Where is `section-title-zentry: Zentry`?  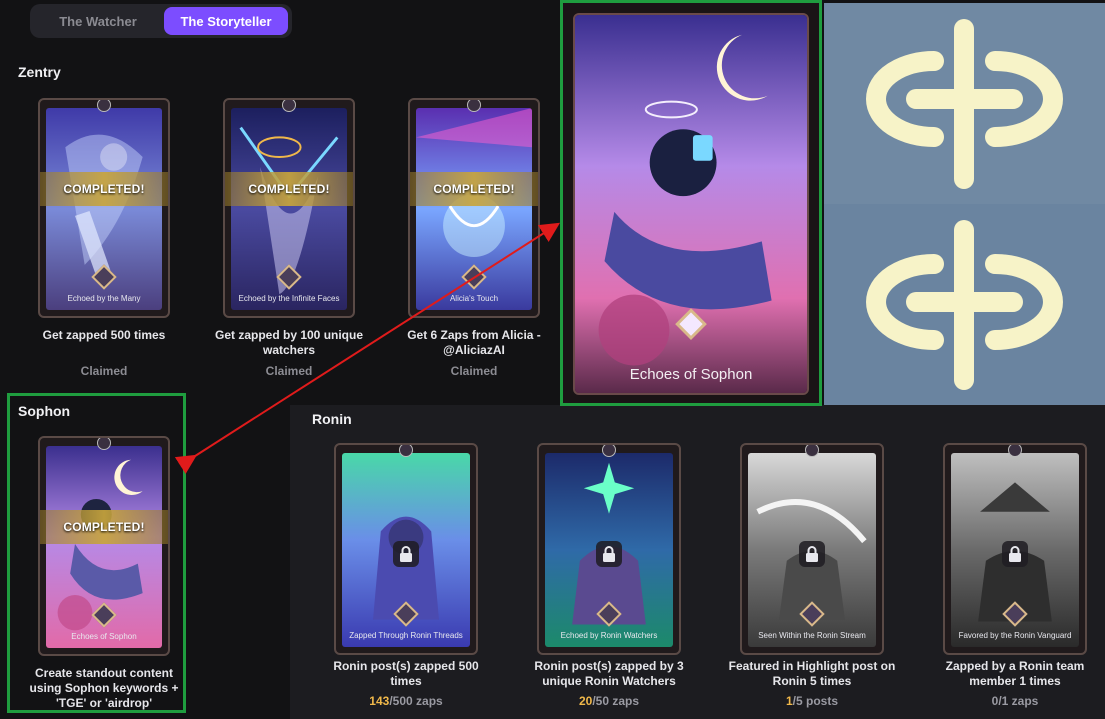
section-title-zentry: Zentry is located at coordinates (39, 72).